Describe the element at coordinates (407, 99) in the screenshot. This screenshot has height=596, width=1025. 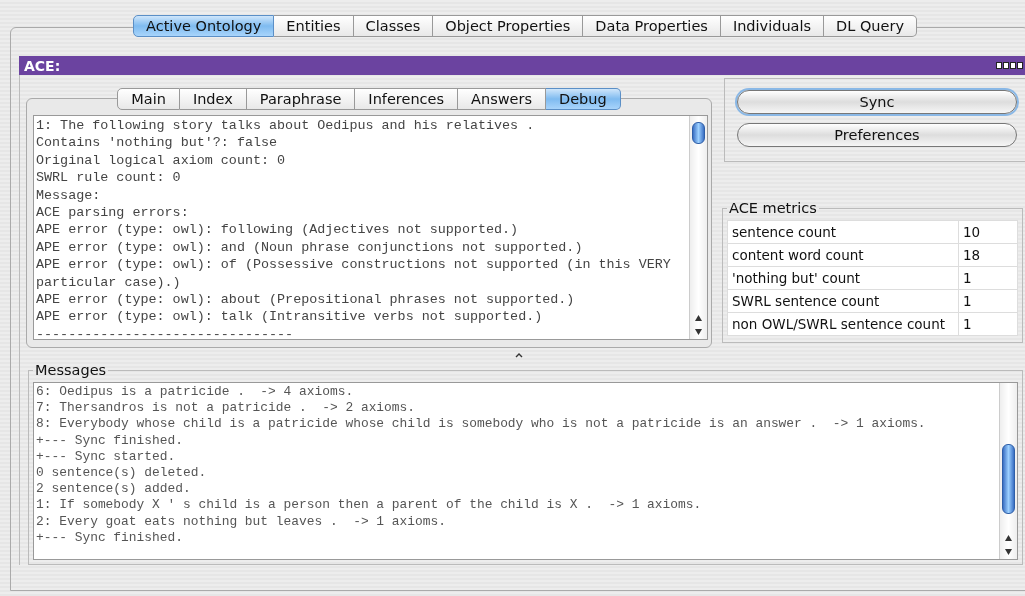
I see `tab: Inferences` at that location.